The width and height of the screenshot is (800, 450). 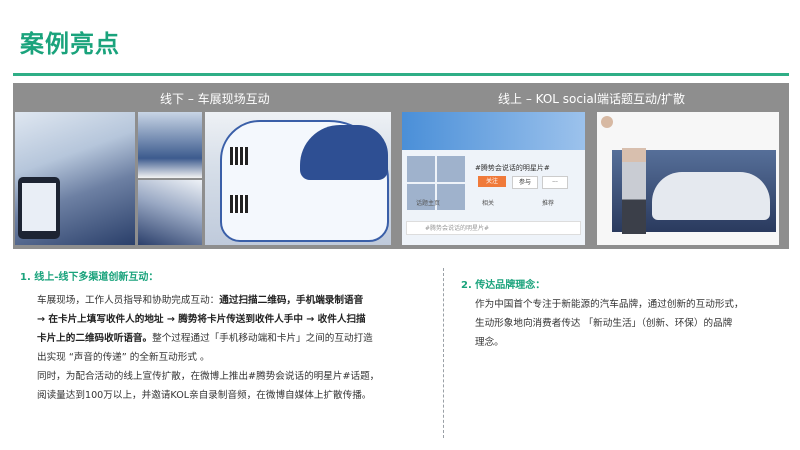 I want to click on photo-booth-writing, so click(x=170, y=212).